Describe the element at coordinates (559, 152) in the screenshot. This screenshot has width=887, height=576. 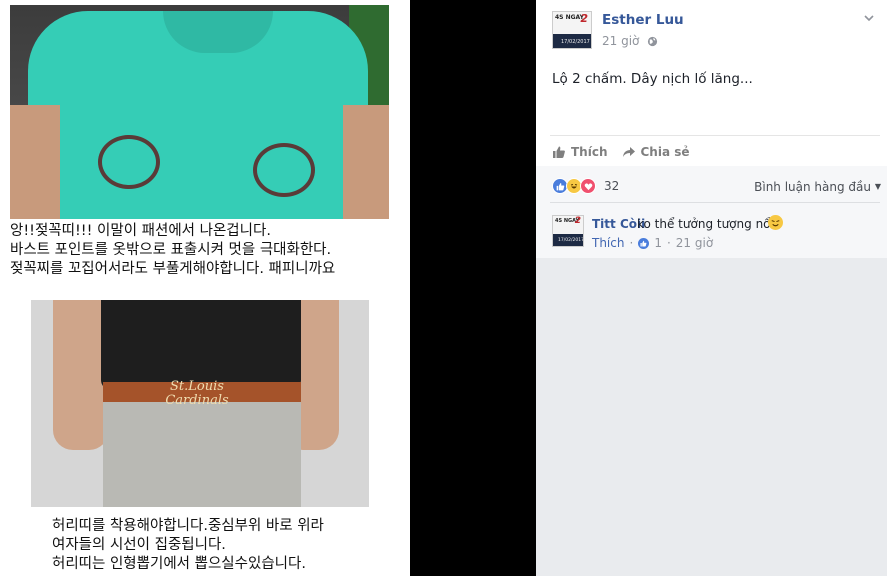
I see `thumbs-up-icon` at that location.